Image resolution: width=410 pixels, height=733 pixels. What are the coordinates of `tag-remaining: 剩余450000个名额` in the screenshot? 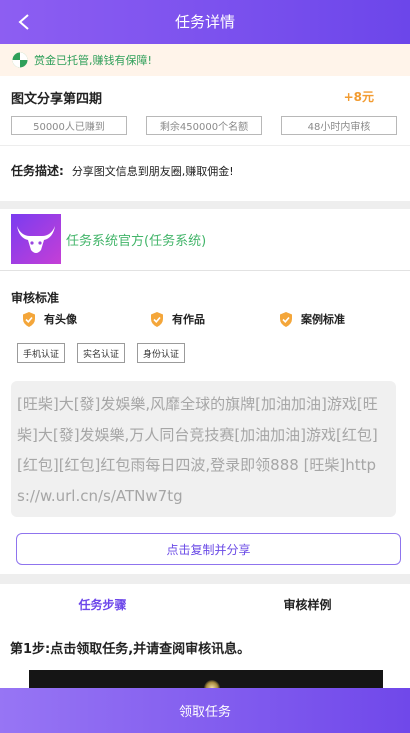 It's located at (204, 125).